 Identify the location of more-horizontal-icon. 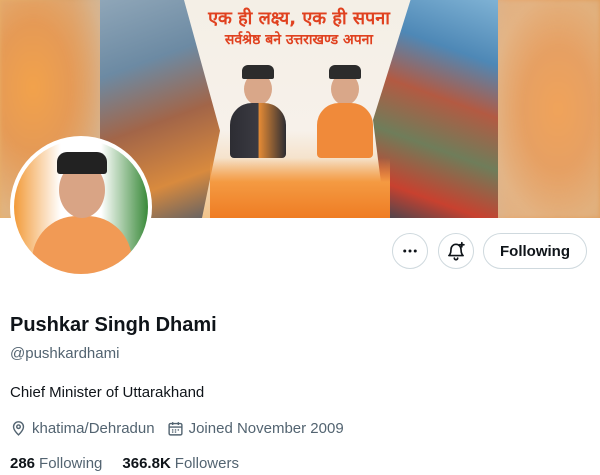
(410, 251).